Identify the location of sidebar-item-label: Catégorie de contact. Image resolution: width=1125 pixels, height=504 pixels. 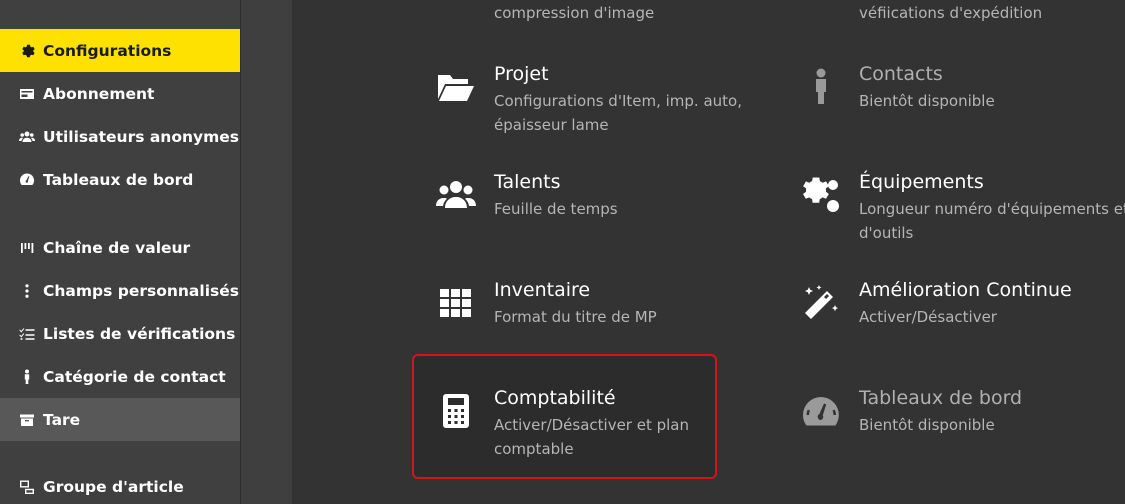
(134, 376).